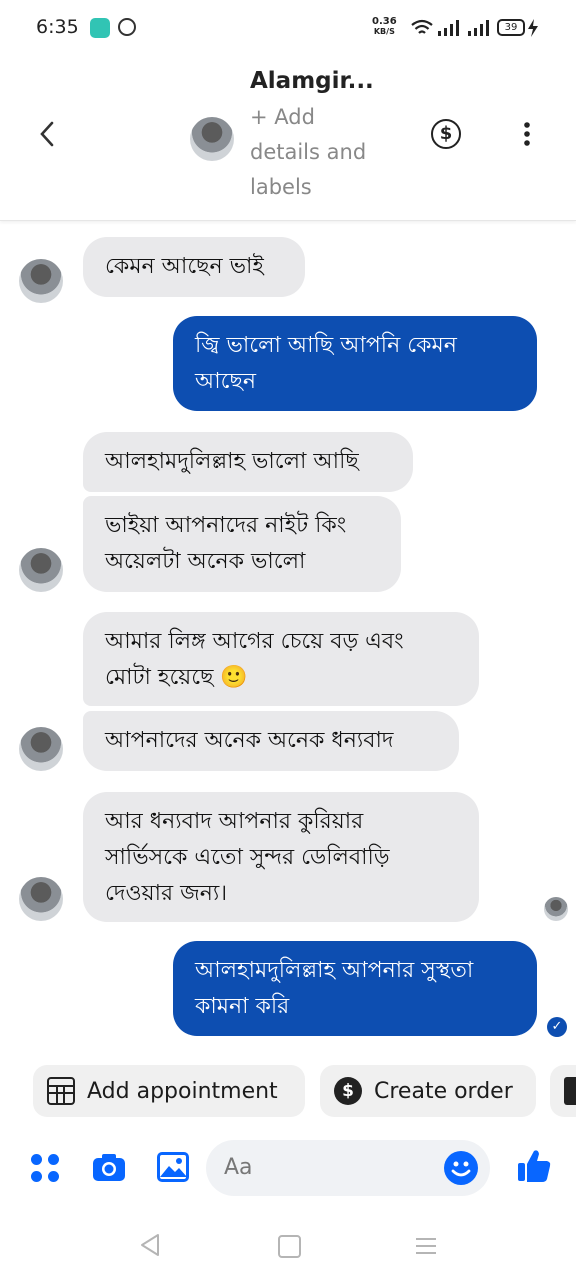 This screenshot has width=576, height=1280. I want to click on network-speed-value: 0.36, so click(384, 21).